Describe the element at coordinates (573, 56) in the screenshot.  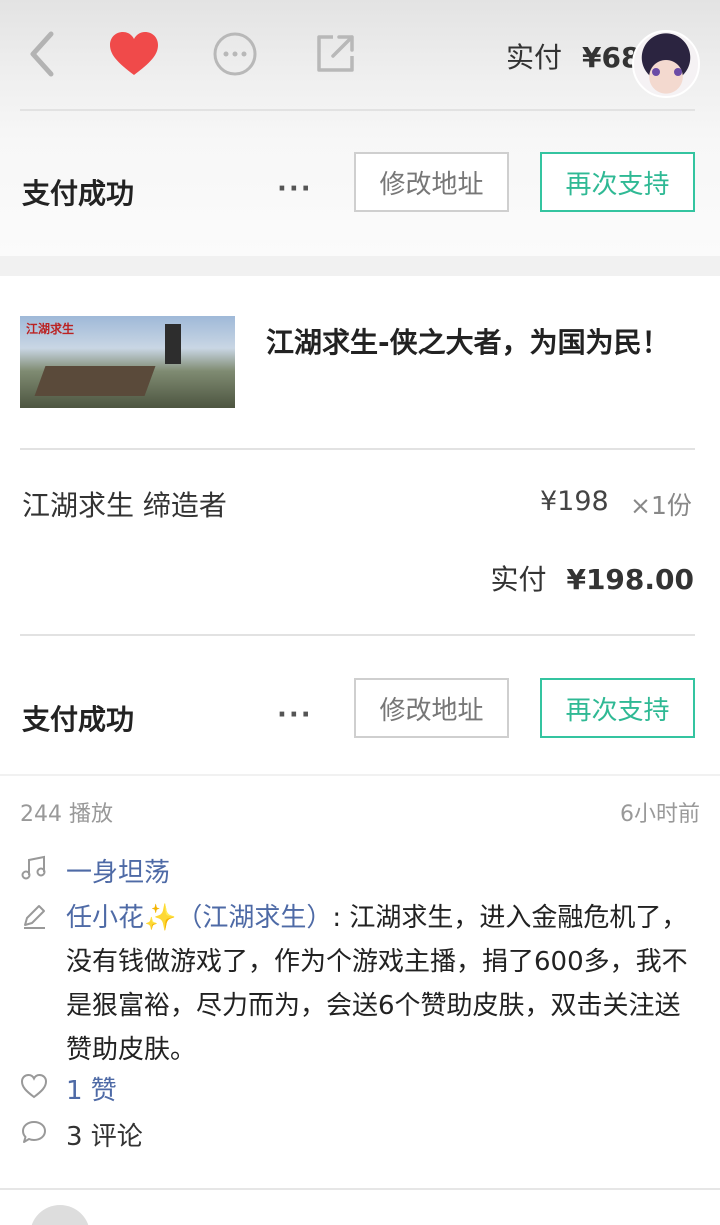
I see `header-paid: 实付 ¥68` at that location.